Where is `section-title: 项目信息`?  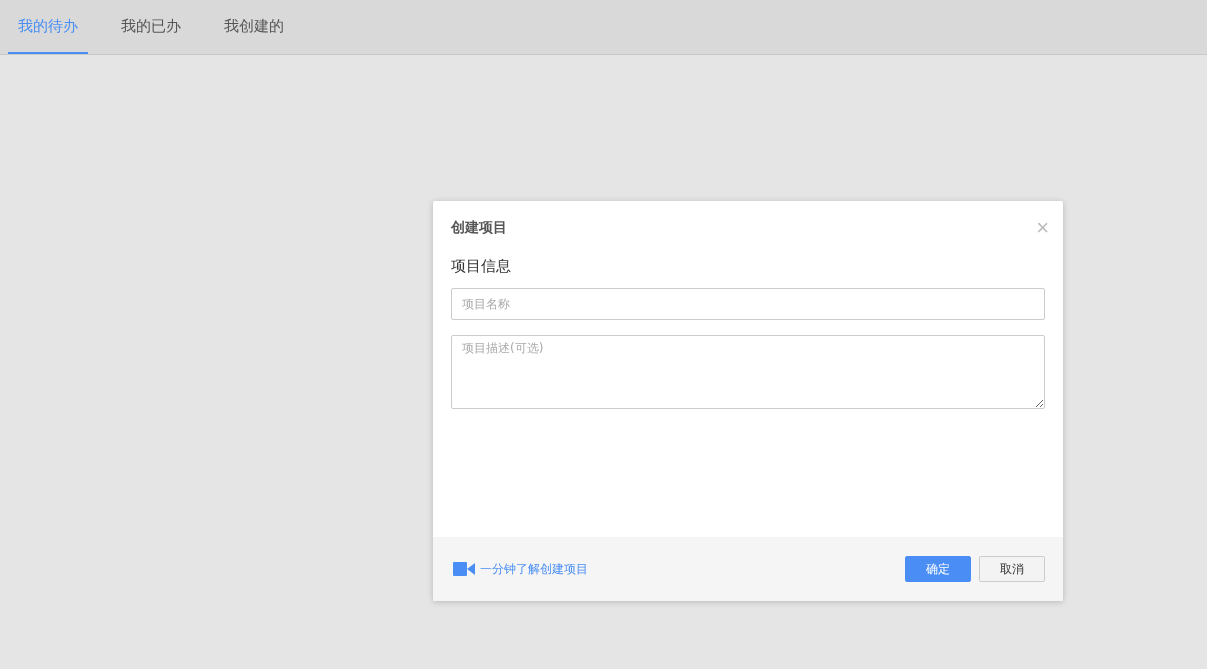
section-title: 项目信息 is located at coordinates (481, 266).